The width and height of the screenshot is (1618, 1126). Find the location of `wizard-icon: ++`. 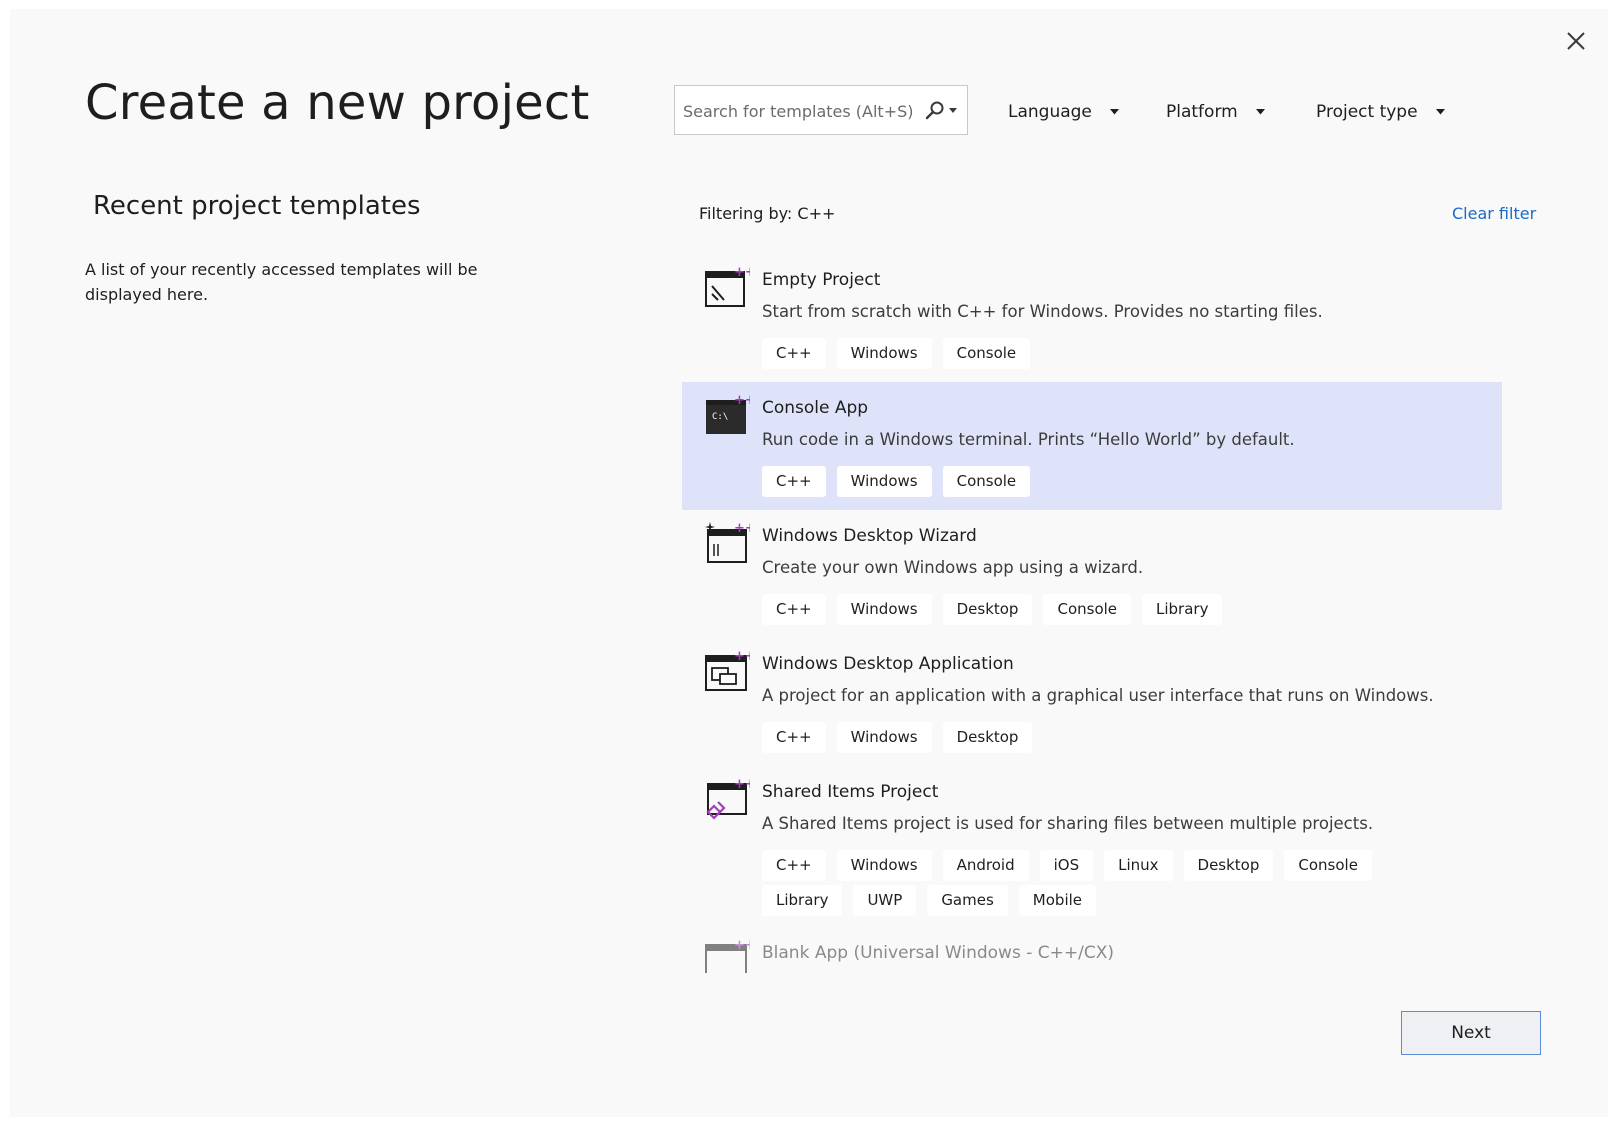

wizard-icon: ++ is located at coordinates (727, 542).